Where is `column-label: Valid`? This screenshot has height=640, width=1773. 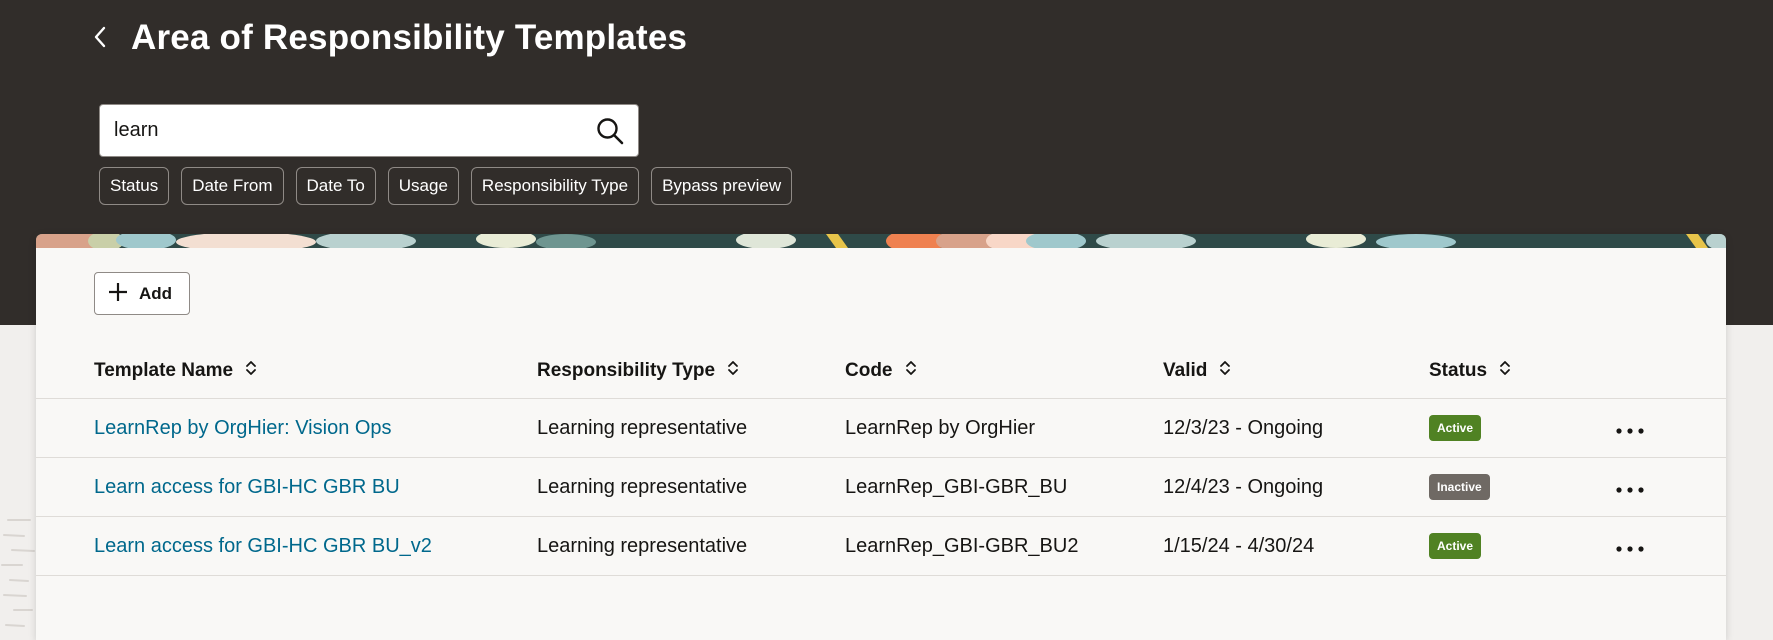 column-label: Valid is located at coordinates (1185, 370).